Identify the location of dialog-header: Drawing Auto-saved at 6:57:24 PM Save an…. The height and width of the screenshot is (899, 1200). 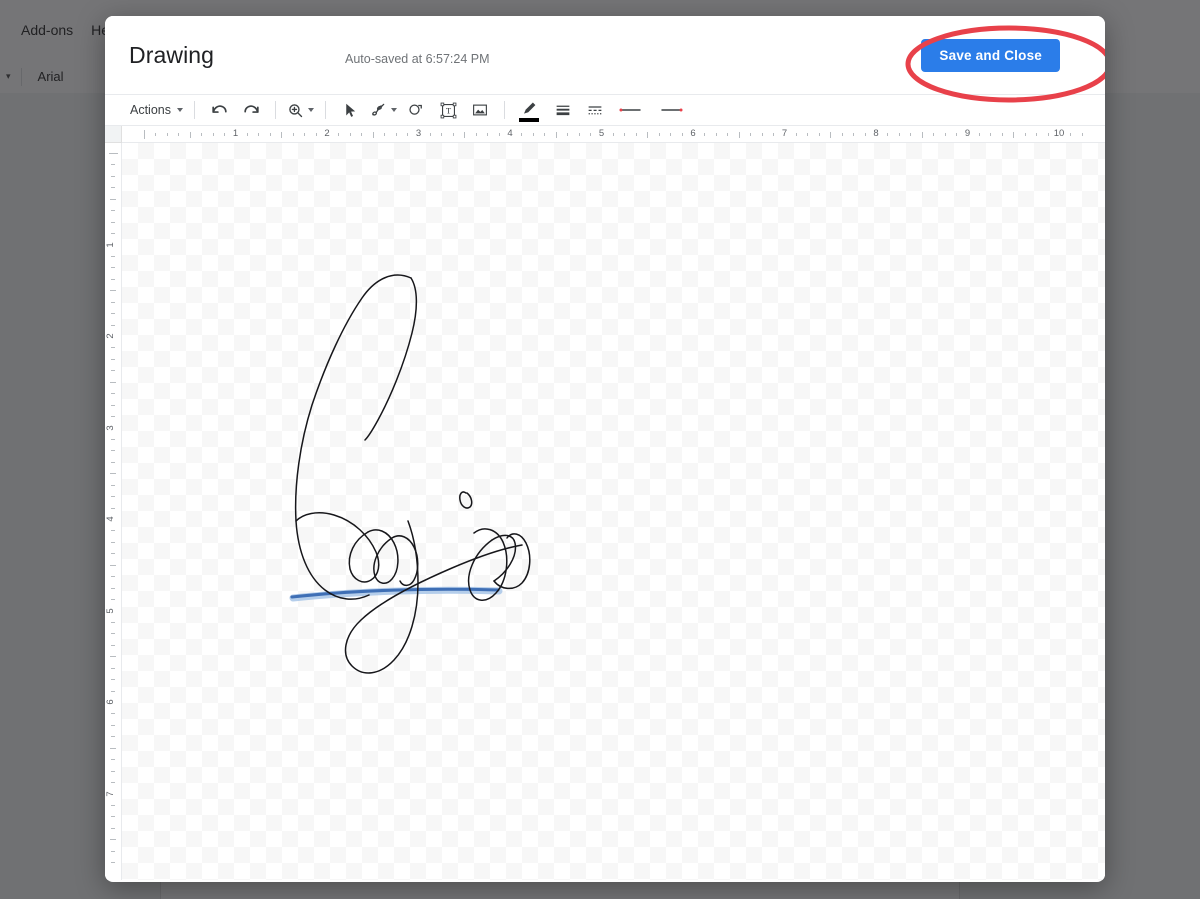
(605, 55).